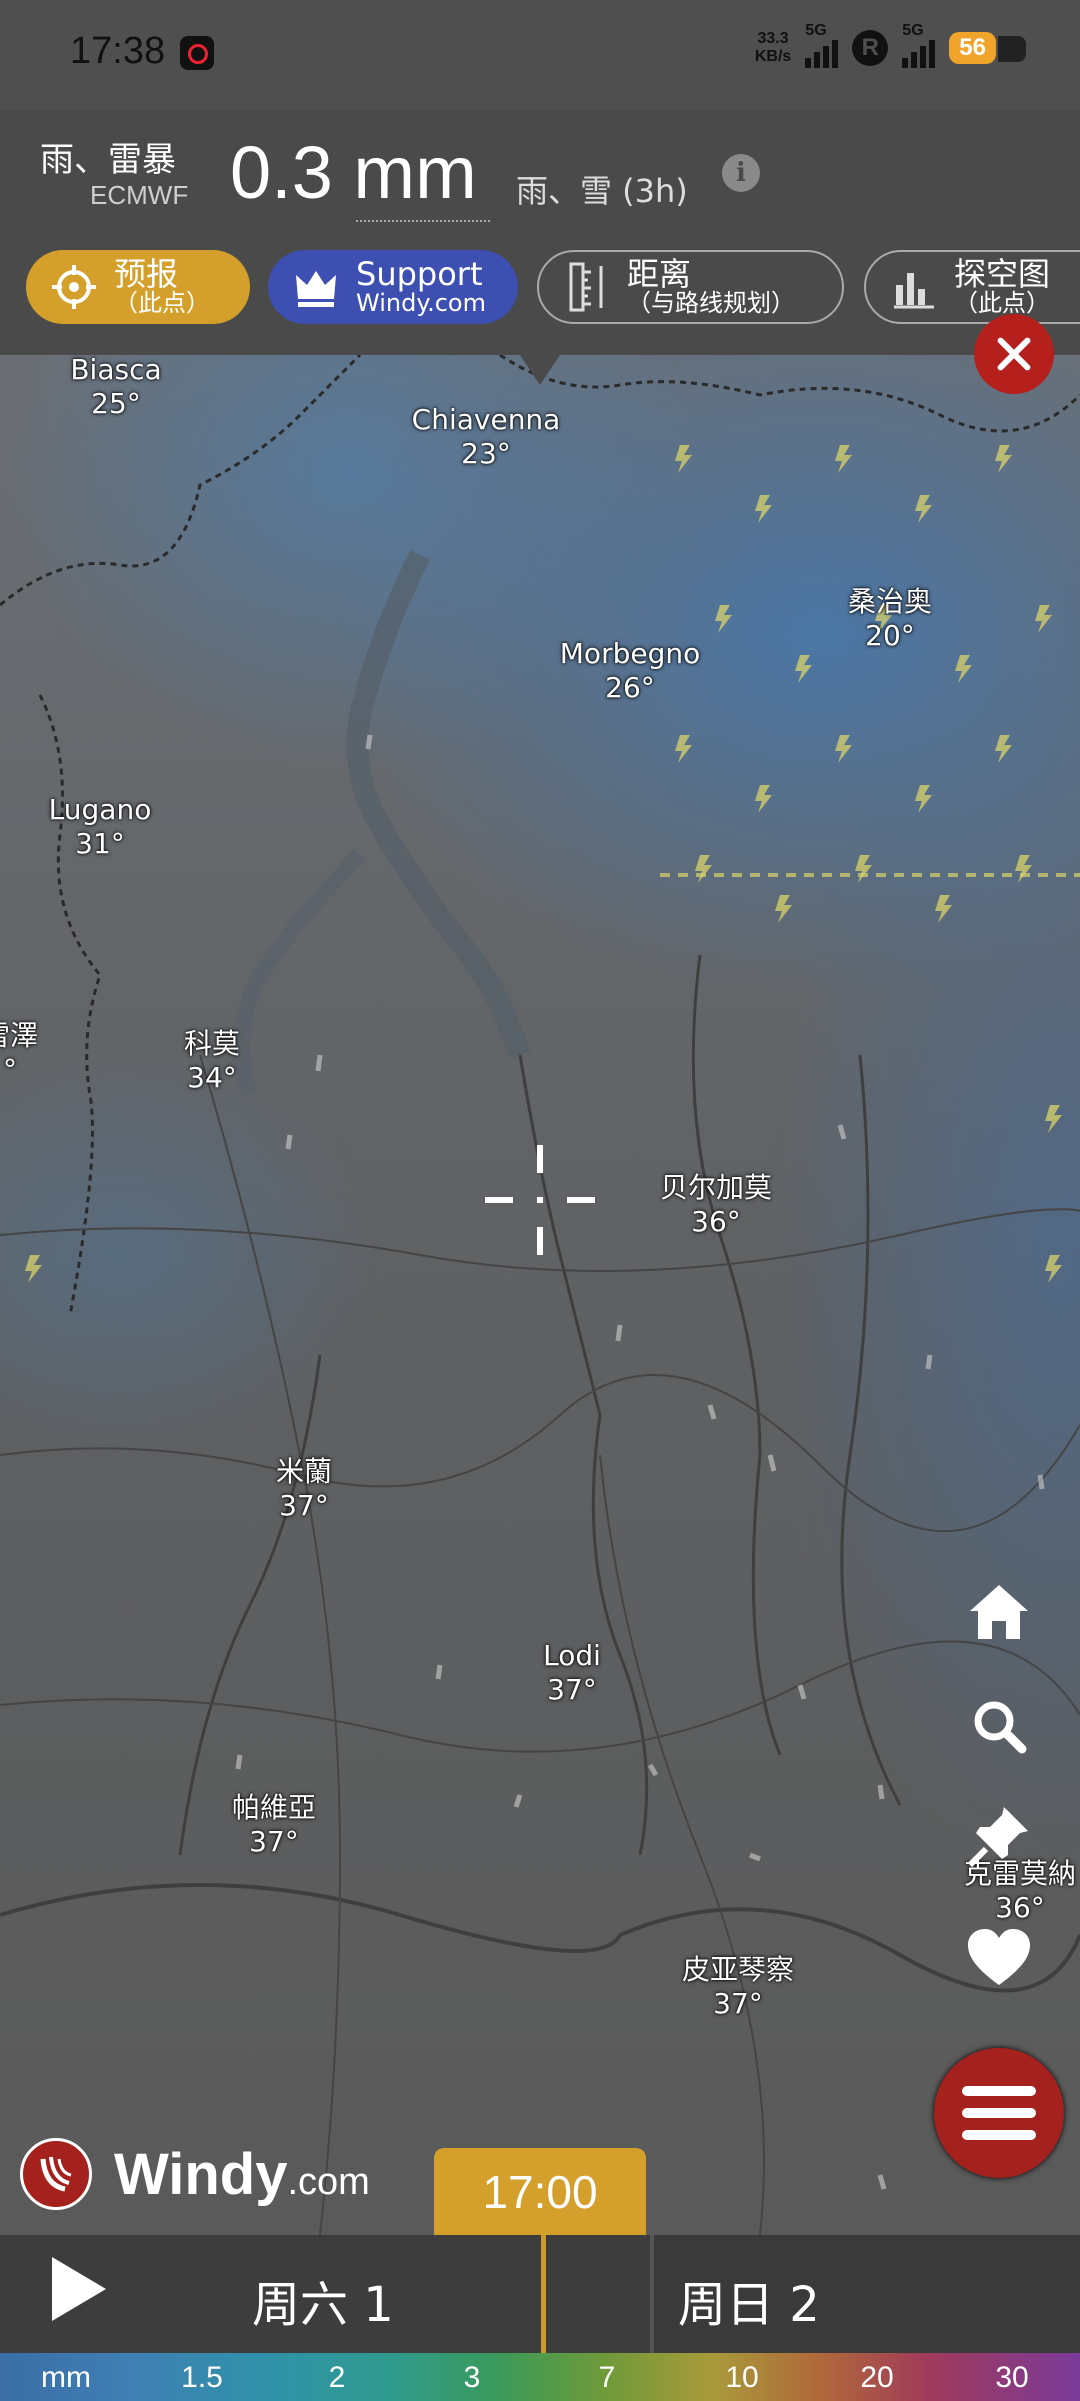  What do you see at coordinates (572, 1655) in the screenshot?
I see `city-name: Lodi` at bounding box center [572, 1655].